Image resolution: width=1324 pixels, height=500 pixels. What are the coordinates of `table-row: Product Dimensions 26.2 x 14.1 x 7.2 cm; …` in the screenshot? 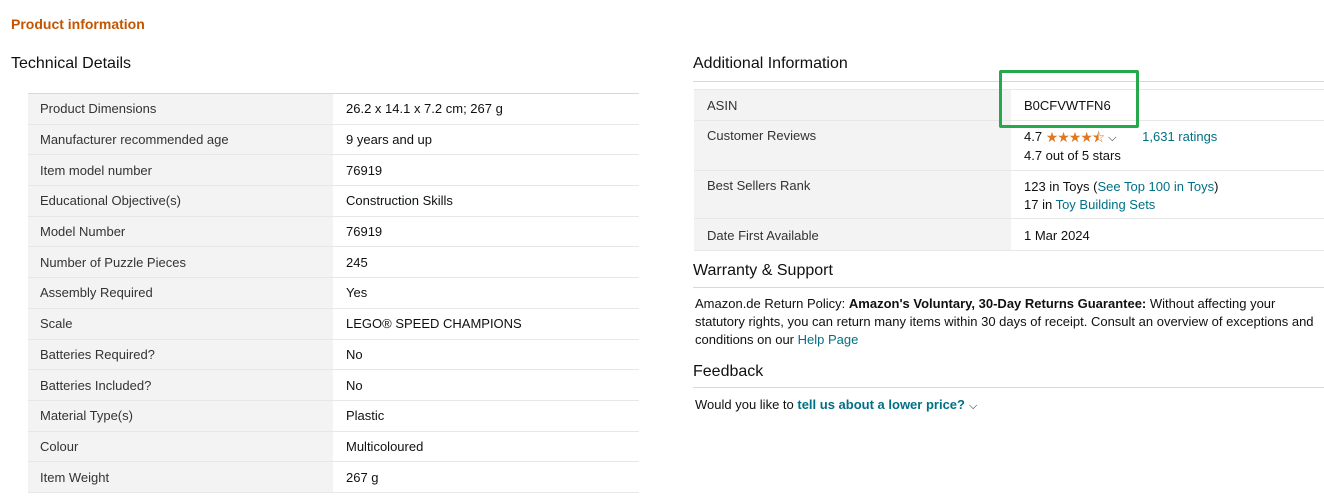 It's located at (333, 109).